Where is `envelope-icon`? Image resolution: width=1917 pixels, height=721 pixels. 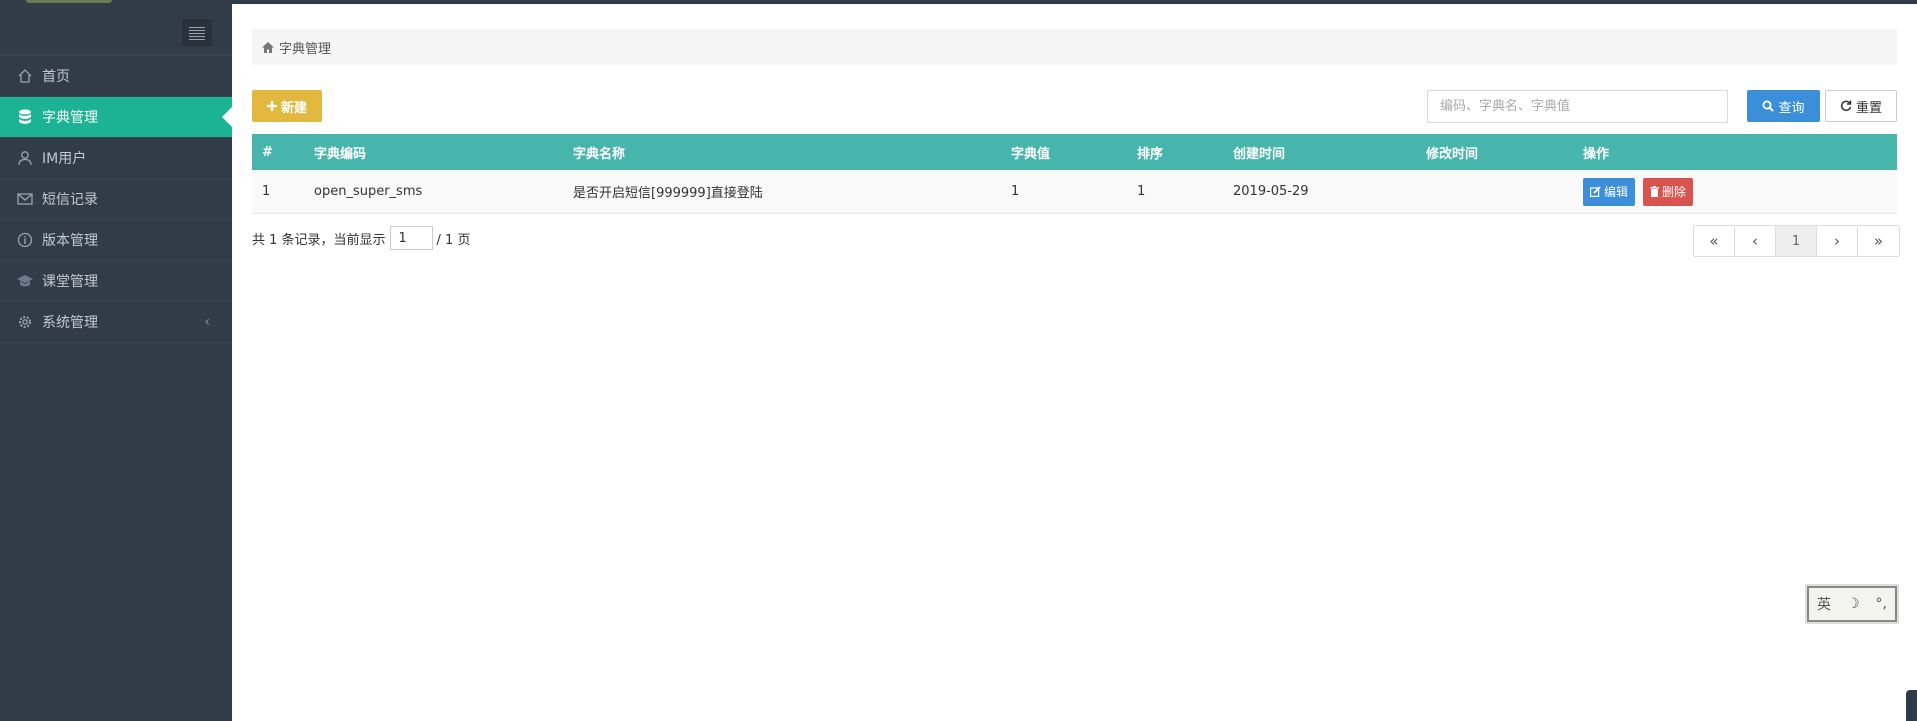
envelope-icon is located at coordinates (25, 199).